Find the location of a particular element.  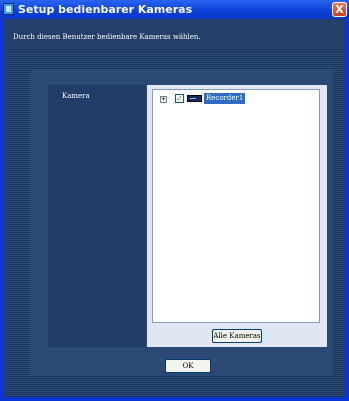

all-cameras-button: Alle Kameras is located at coordinates (237, 336).